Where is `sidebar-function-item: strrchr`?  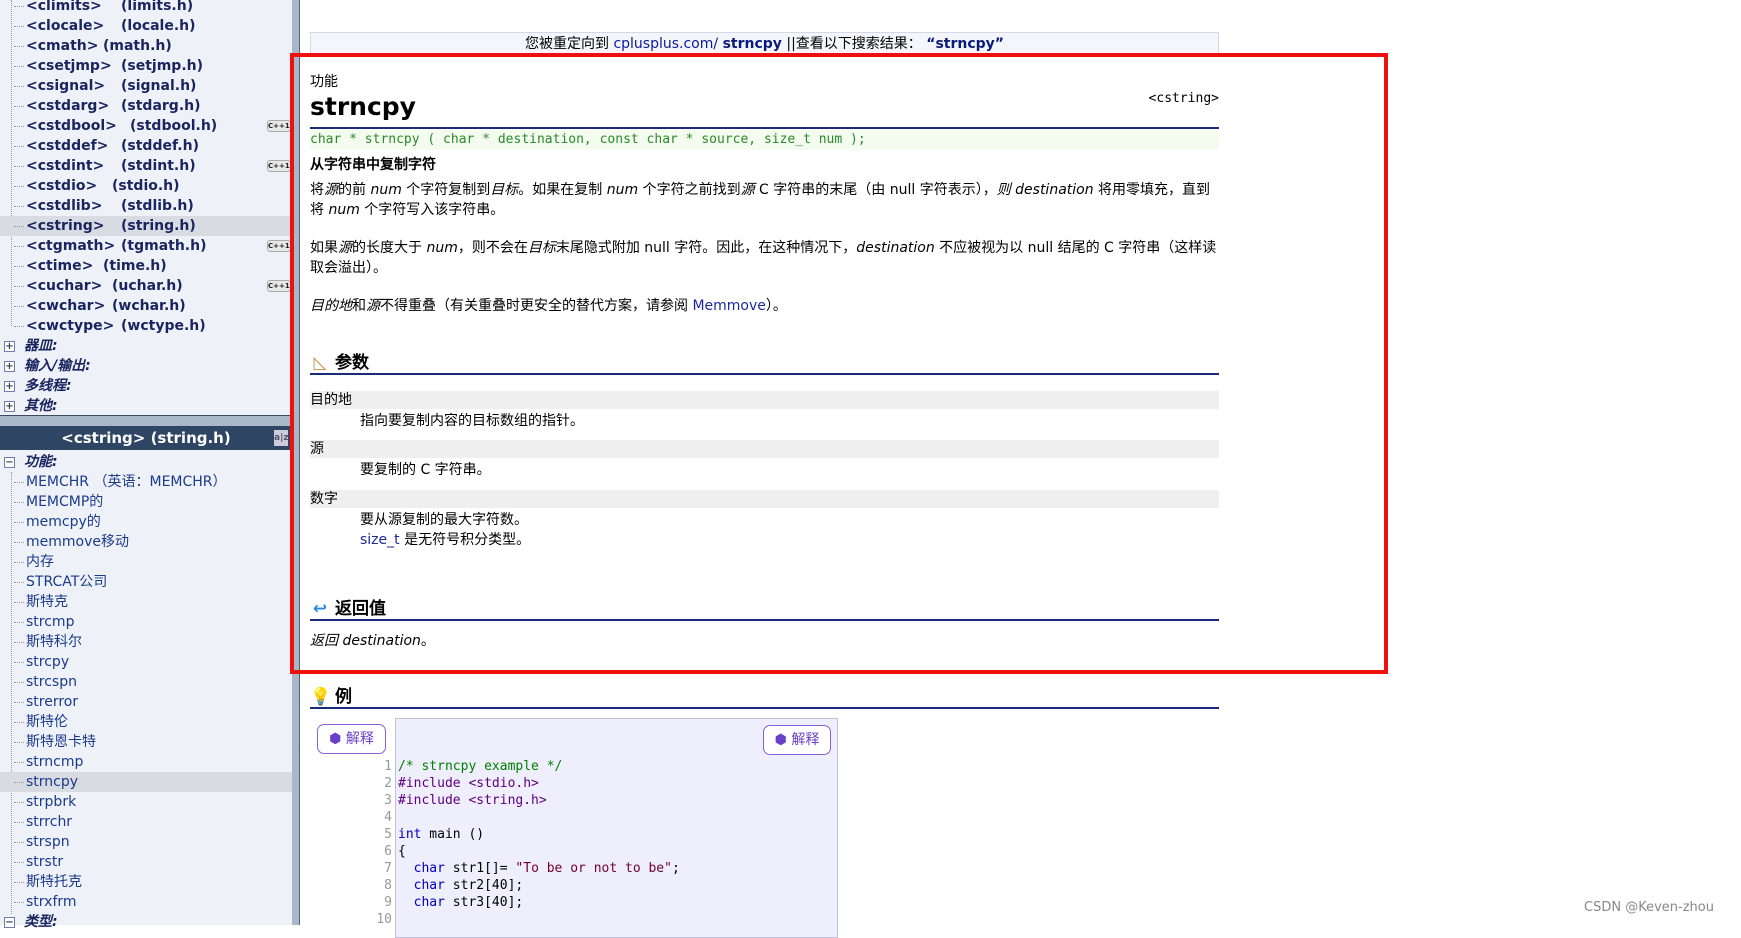
sidebar-function-item: strrchr is located at coordinates (146, 822).